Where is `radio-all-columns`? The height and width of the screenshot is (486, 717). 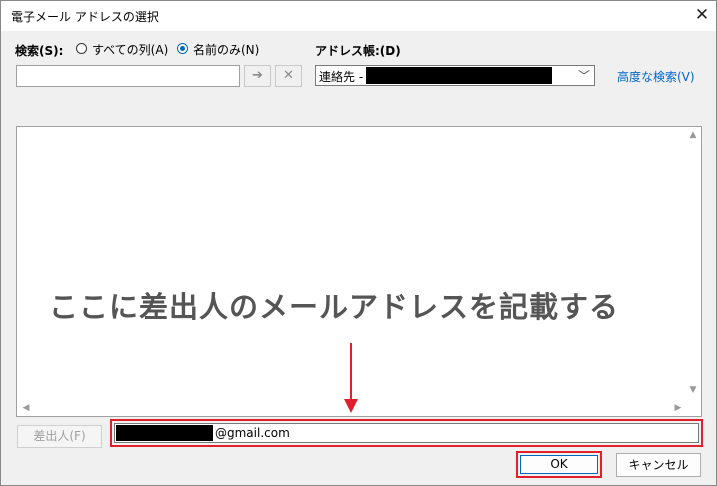
radio-all-columns is located at coordinates (81, 48).